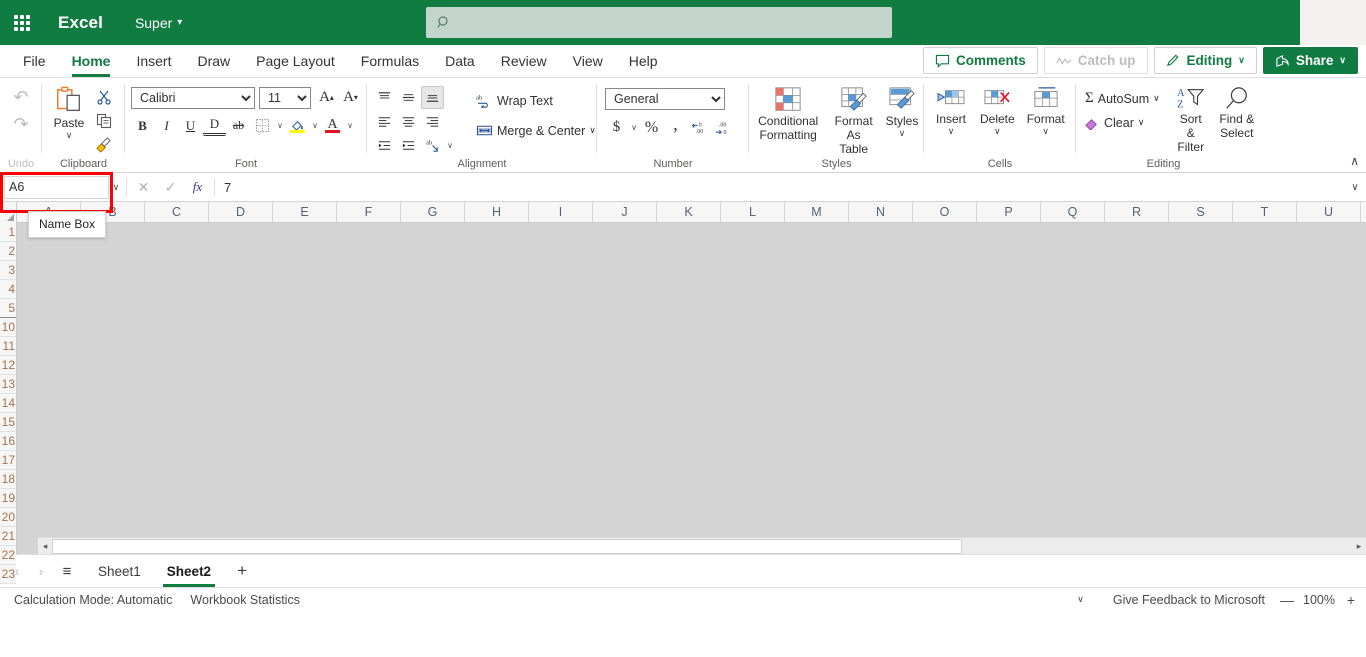 This screenshot has height=657, width=1366. Describe the element at coordinates (408, 121) in the screenshot. I see `align-center-button` at that location.